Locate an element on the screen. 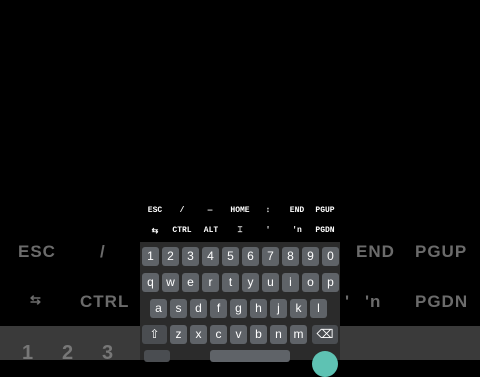 The image size is (480, 377). backspace-key: ⌫ is located at coordinates (325, 334).